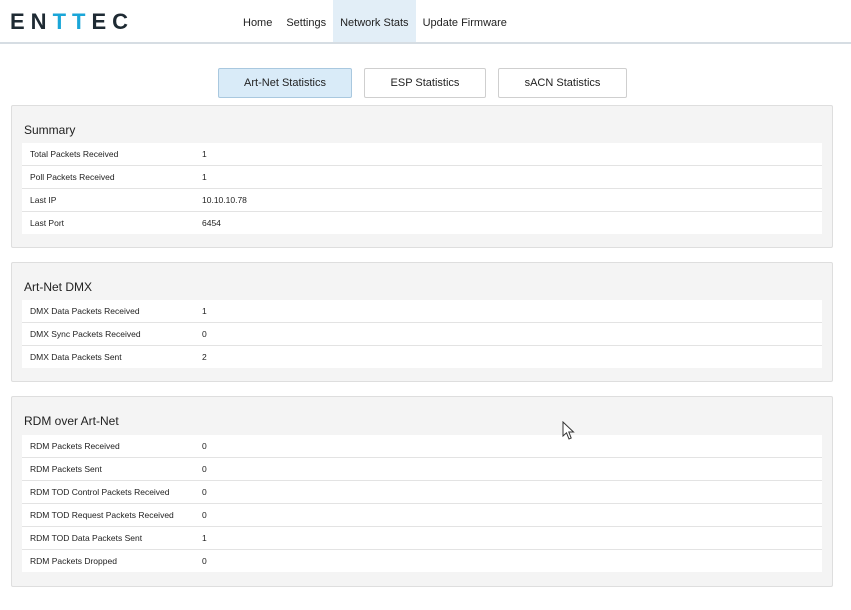  What do you see at coordinates (562, 83) in the screenshot?
I see `sacn-statistics-button: sACN Statistics` at bounding box center [562, 83].